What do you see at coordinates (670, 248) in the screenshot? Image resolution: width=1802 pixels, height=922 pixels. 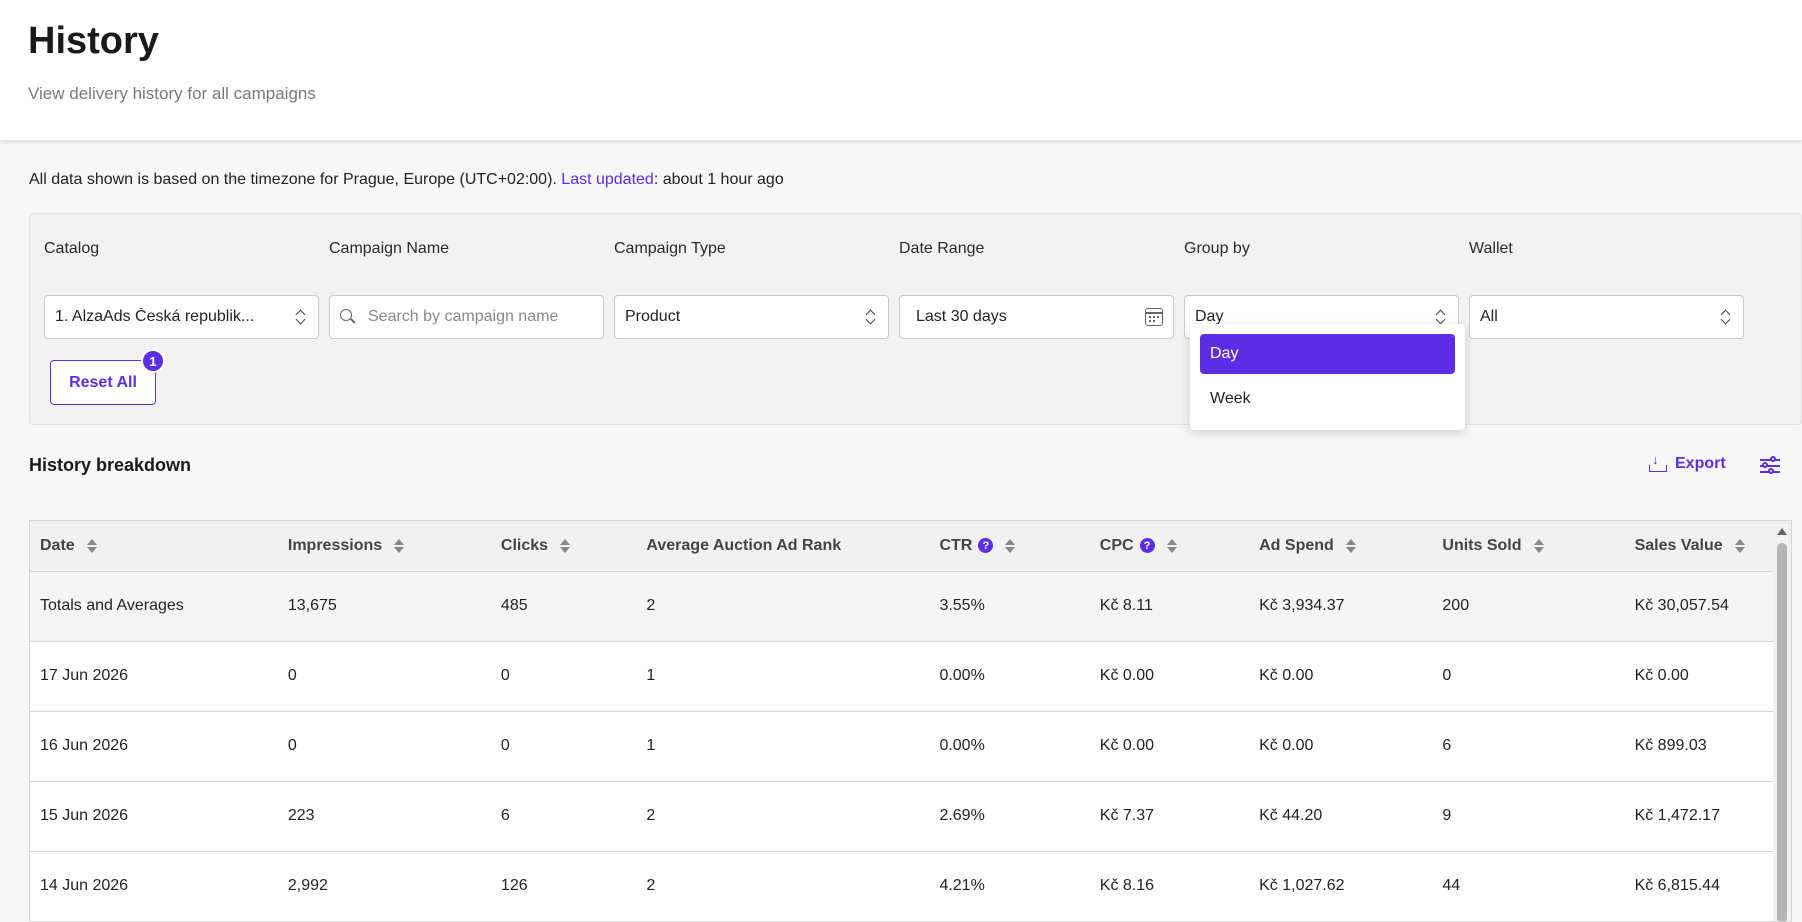 I see `campaign-type-label: Campaign Type` at bounding box center [670, 248].